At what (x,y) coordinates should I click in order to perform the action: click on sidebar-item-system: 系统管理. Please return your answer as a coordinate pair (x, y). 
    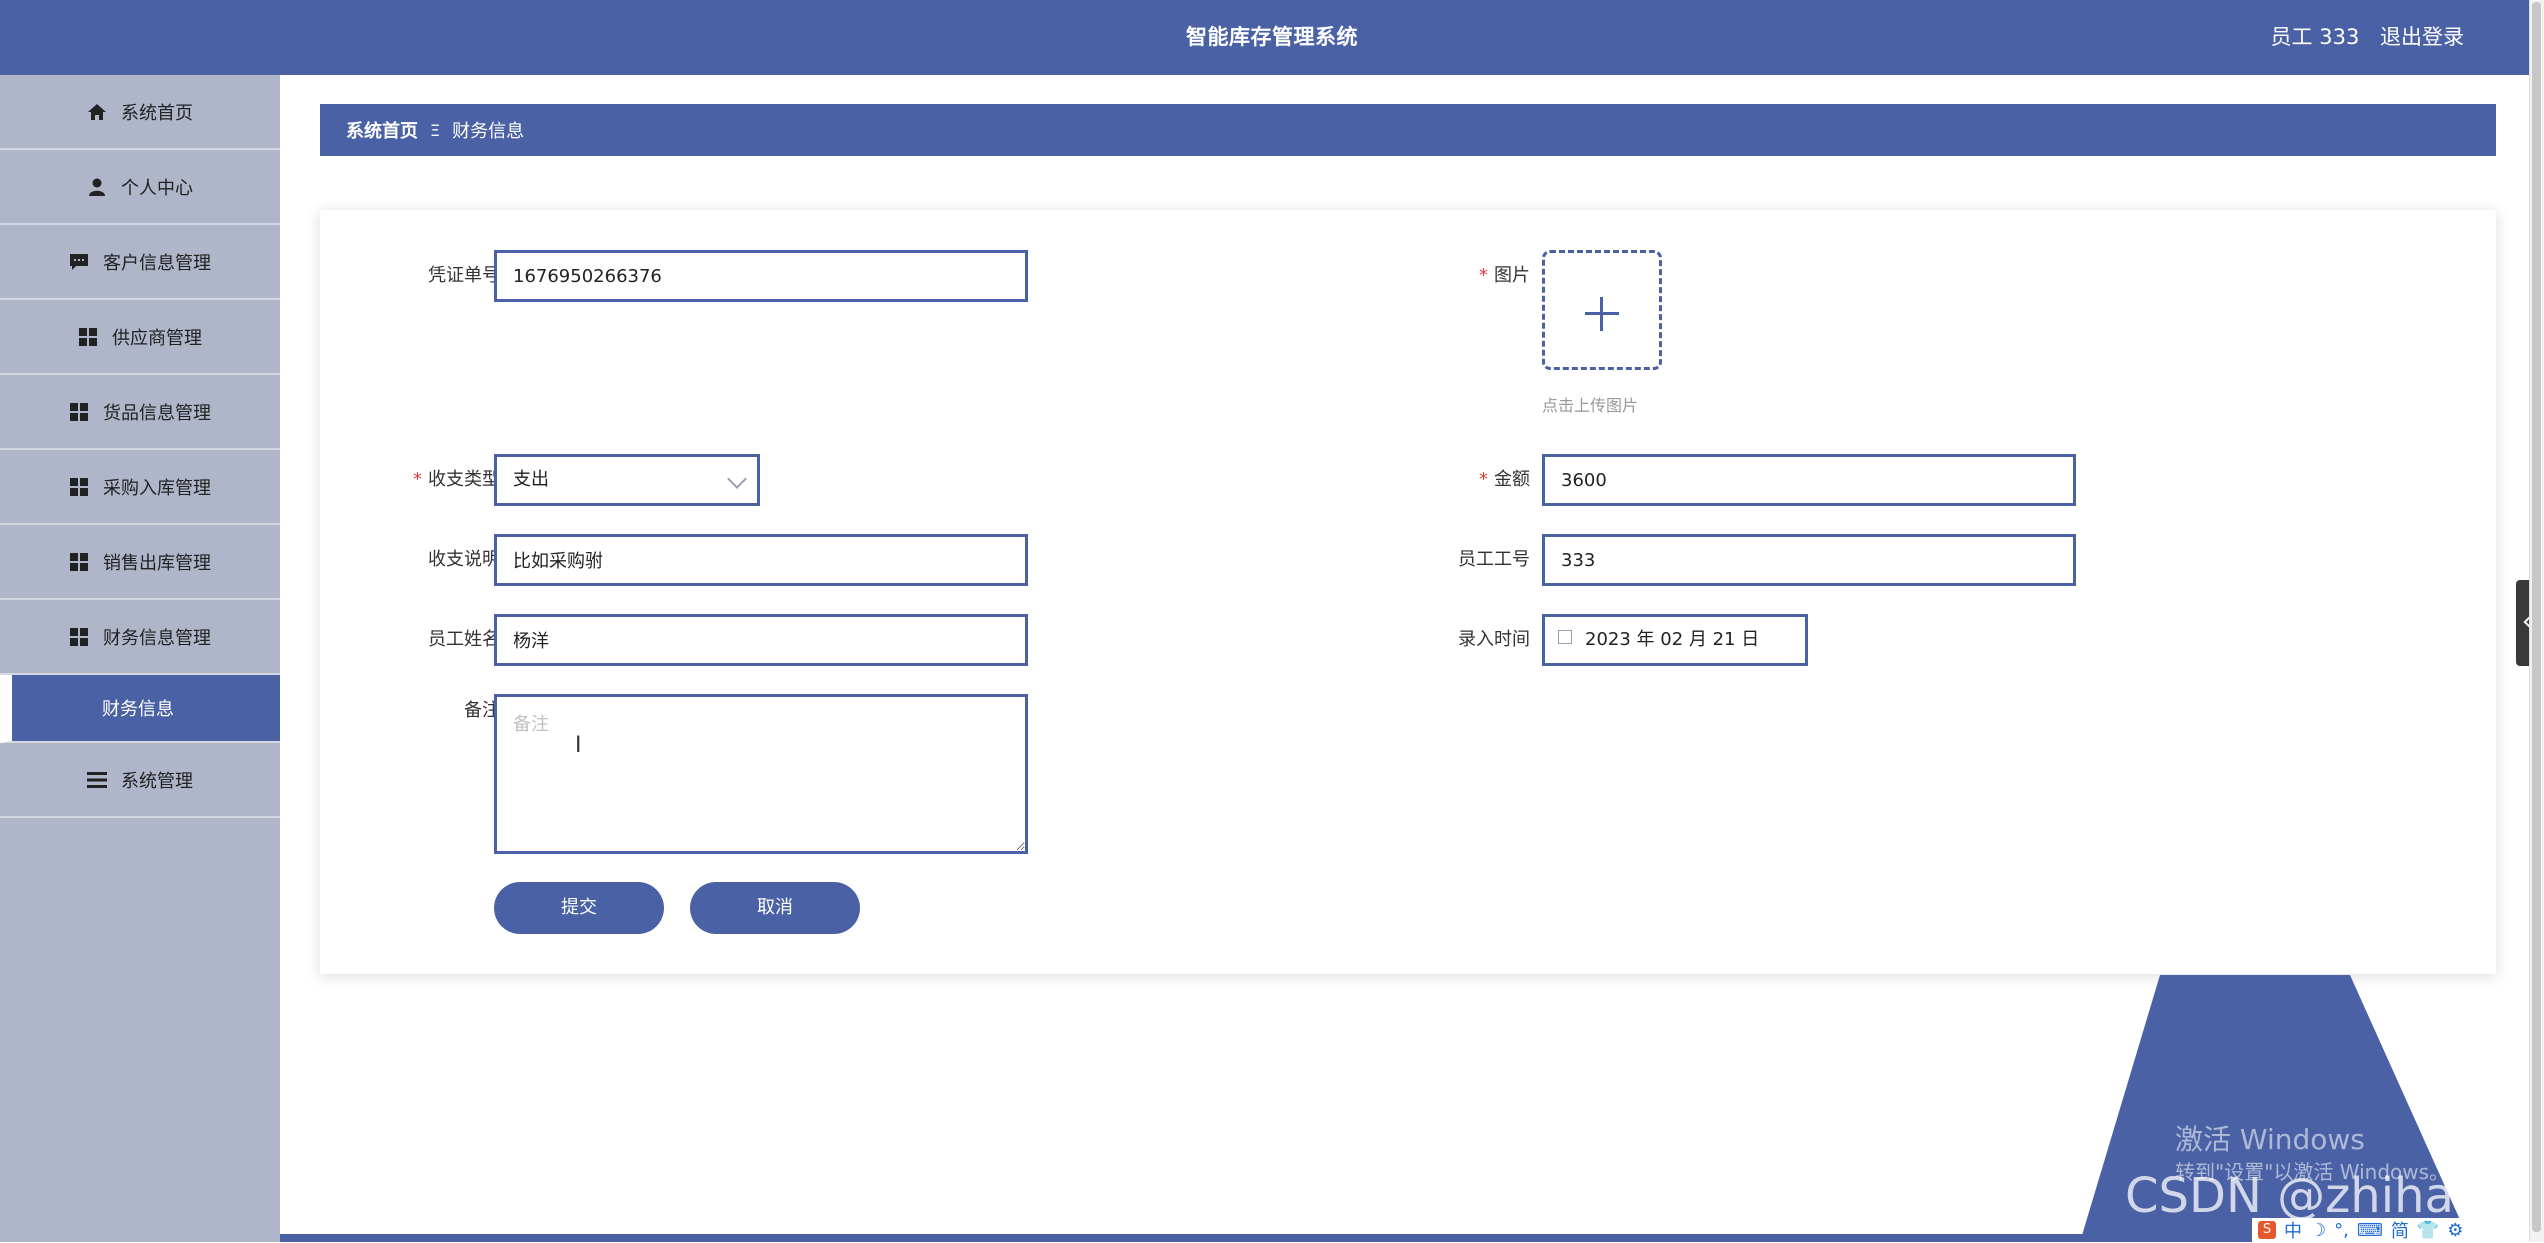
    Looking at the image, I should click on (140, 780).